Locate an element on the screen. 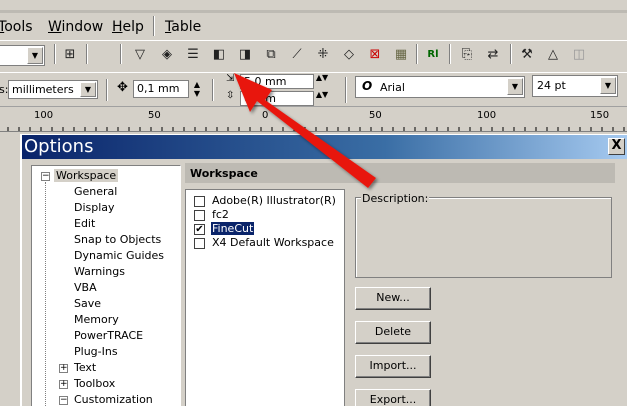  combine-icon: ⁜ is located at coordinates (323, 54).